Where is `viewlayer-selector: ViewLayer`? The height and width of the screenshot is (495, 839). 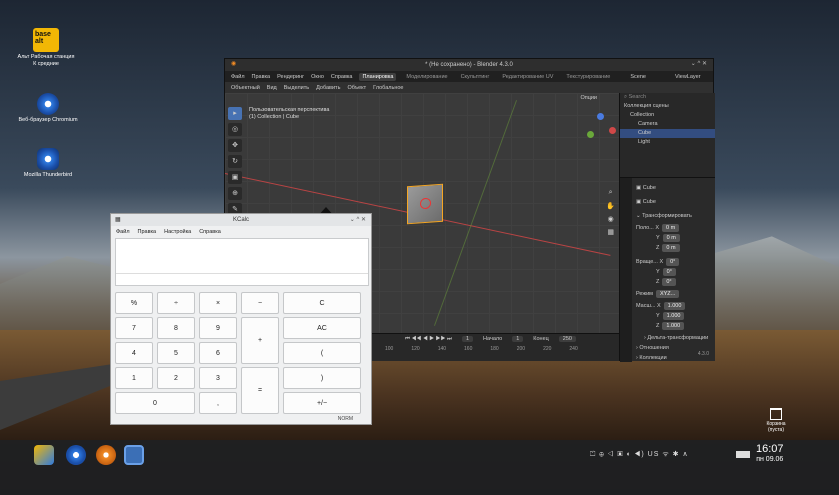
viewlayer-selector: ViewLayer is located at coordinates (688, 77).